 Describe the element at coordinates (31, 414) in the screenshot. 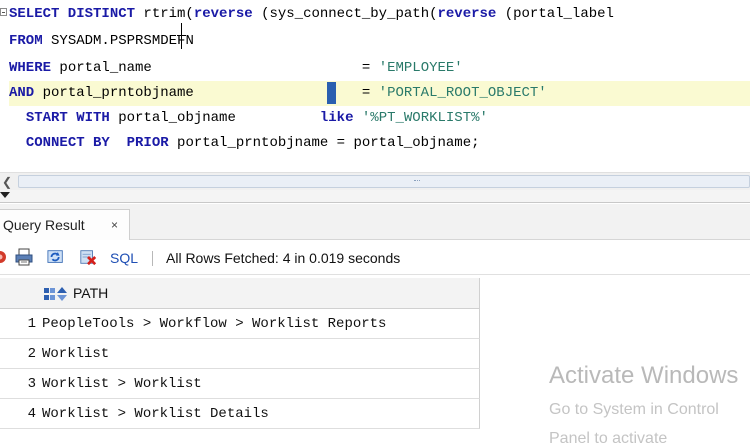

I see `row-number: 4` at that location.